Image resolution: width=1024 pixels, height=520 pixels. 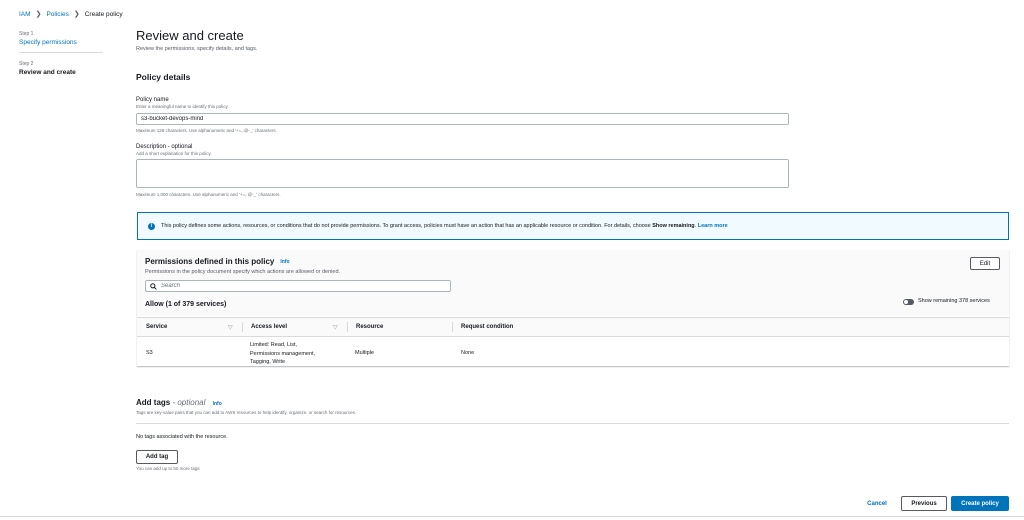 I want to click on resource-cell: Multiple, so click(x=364, y=353).